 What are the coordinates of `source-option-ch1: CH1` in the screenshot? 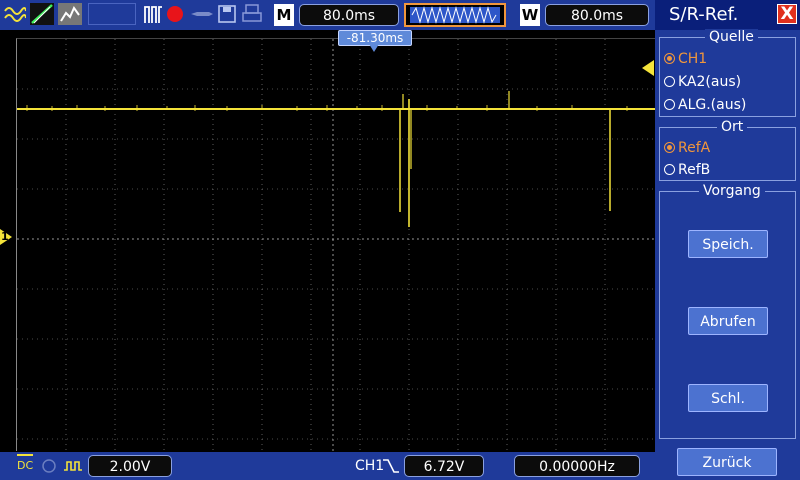 It's located at (685, 59).